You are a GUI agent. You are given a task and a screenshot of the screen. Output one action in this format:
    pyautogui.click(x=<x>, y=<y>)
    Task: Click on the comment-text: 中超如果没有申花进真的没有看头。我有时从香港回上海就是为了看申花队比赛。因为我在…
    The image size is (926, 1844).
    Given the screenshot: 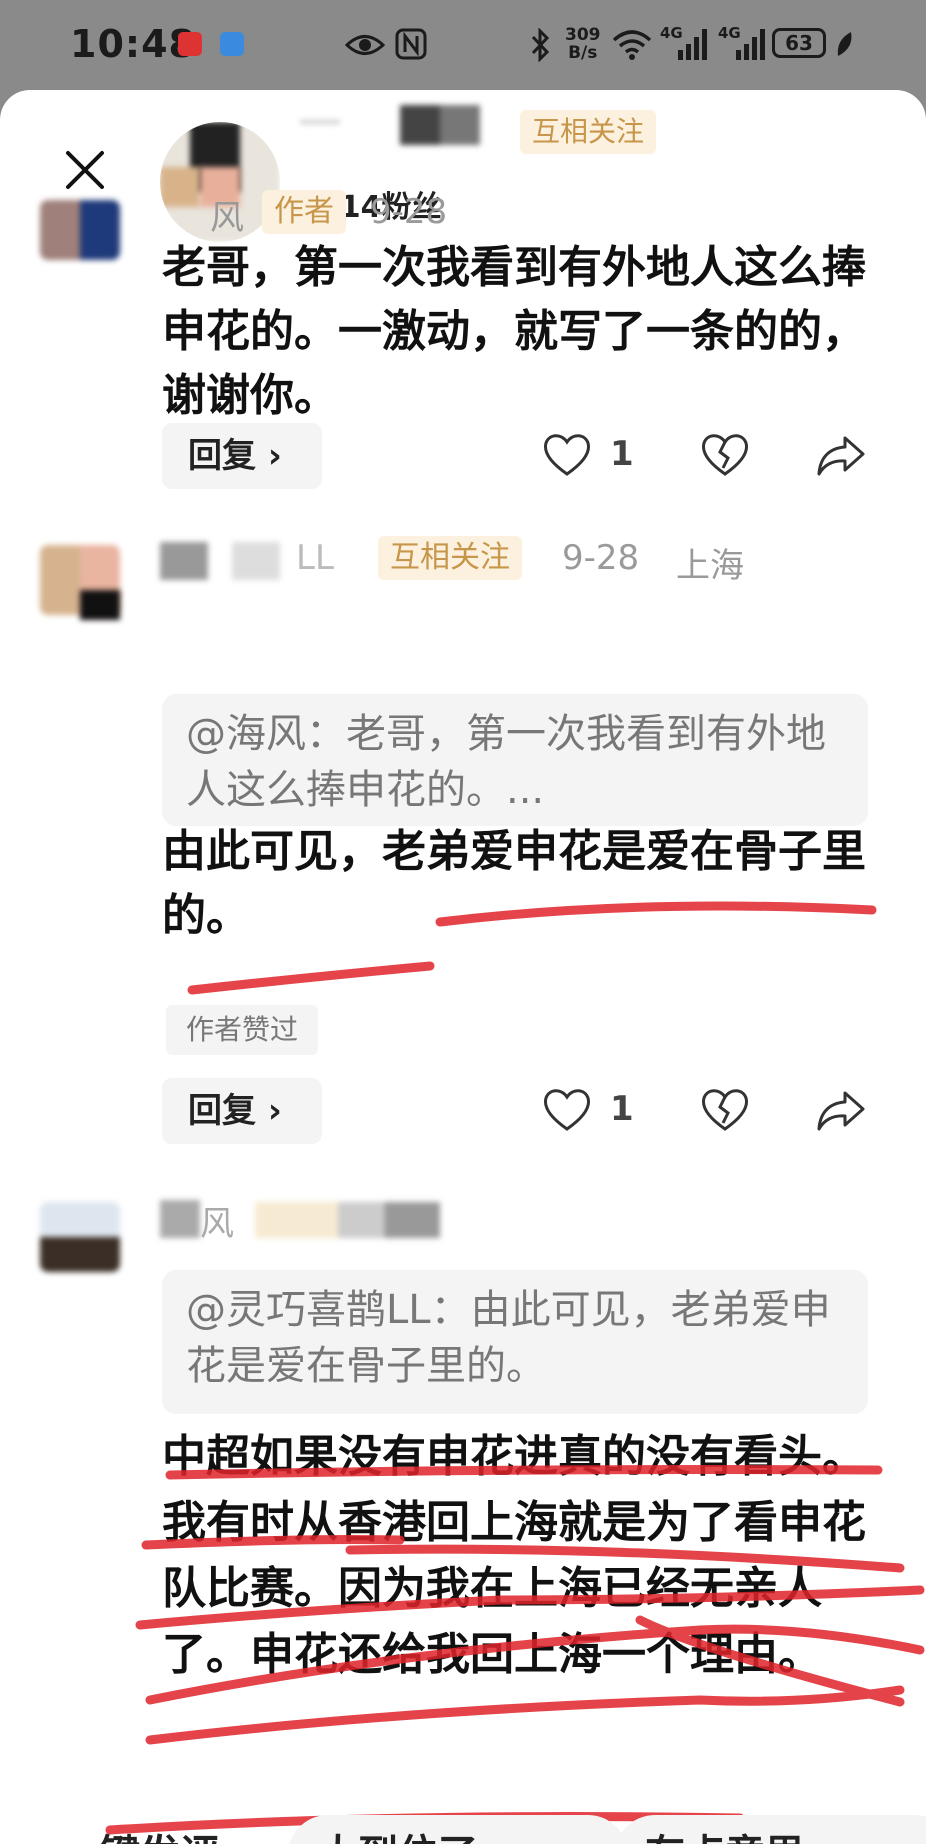 What is the action you would take?
    pyautogui.click(x=514, y=1555)
    